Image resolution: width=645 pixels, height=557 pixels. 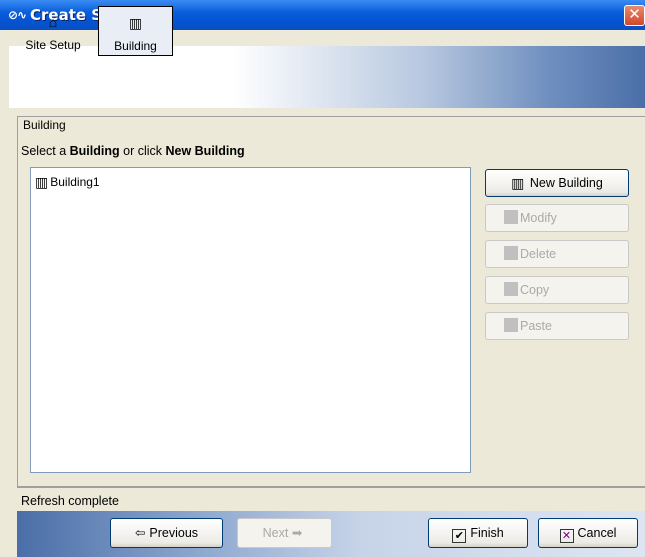 I want to click on list-item-label: Building1, so click(x=75, y=182).